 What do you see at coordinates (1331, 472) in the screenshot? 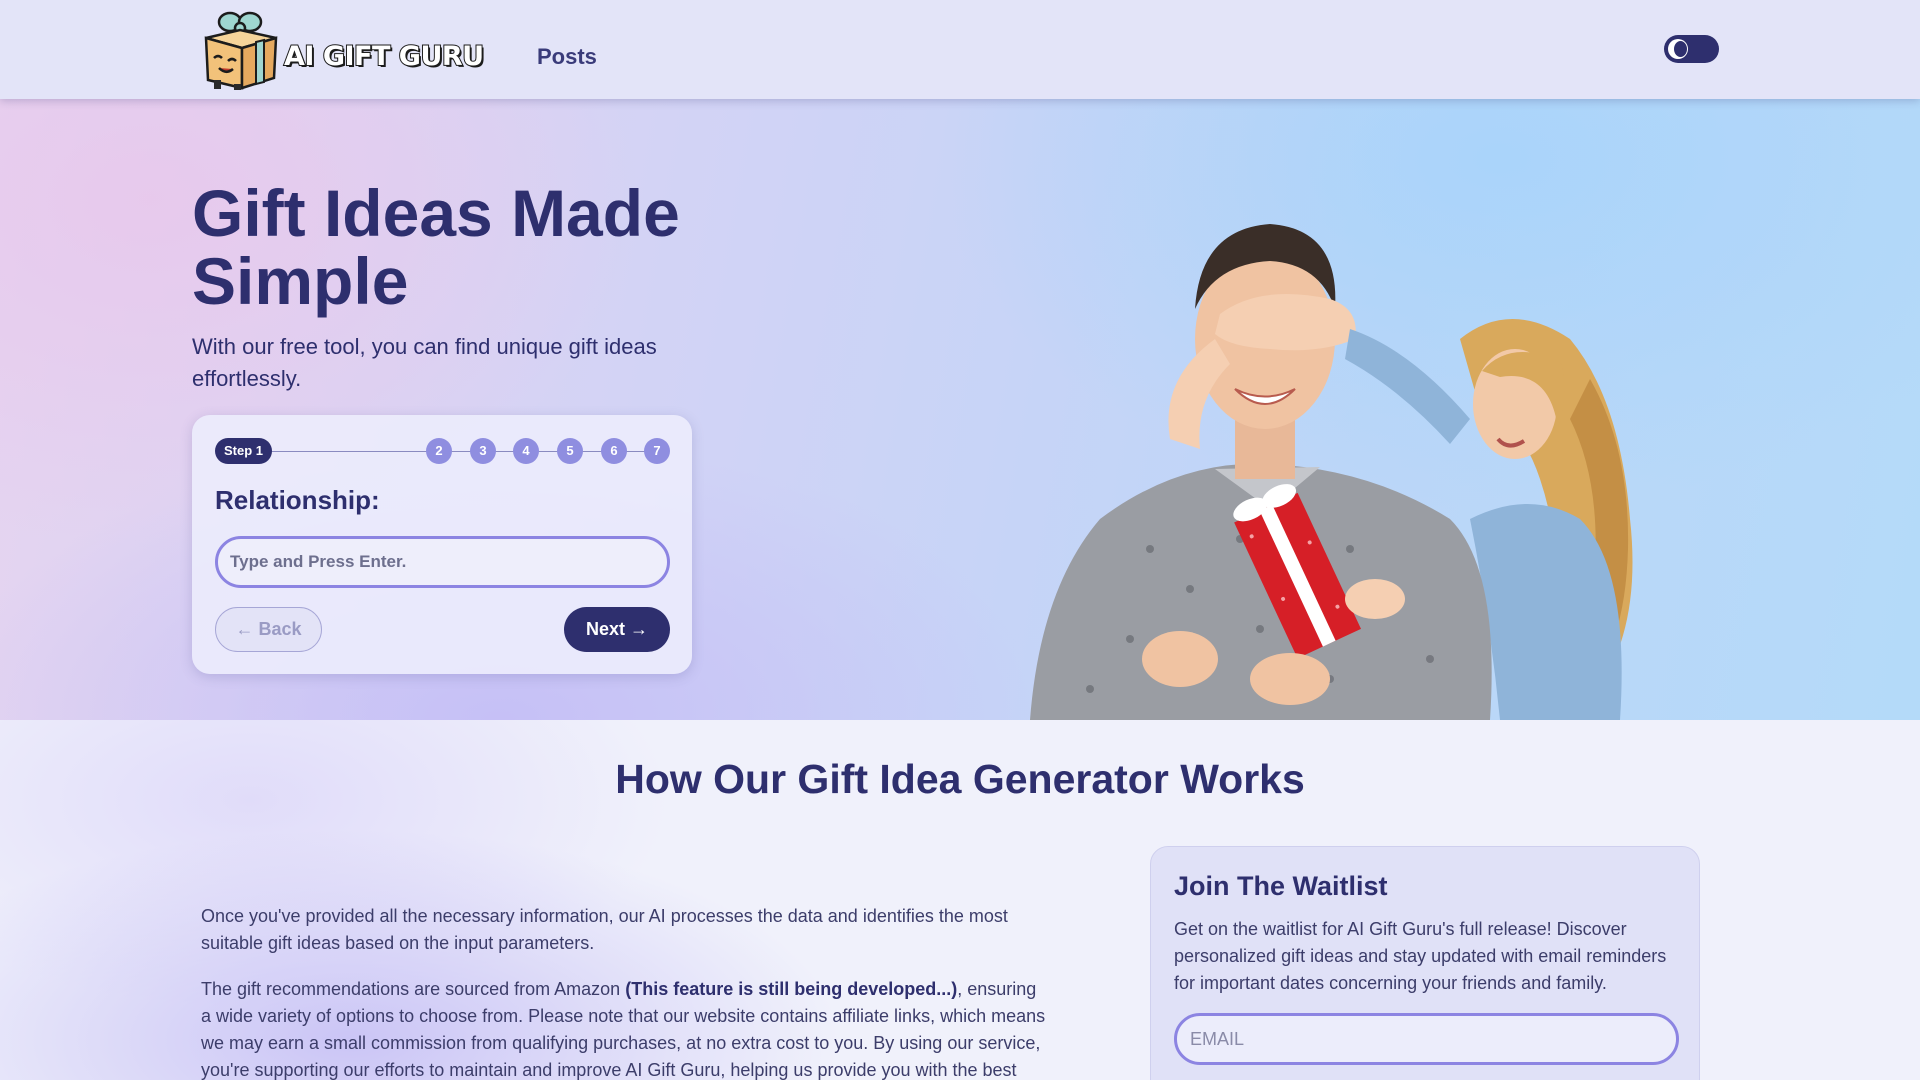
I see `hero-couple-photo` at bounding box center [1331, 472].